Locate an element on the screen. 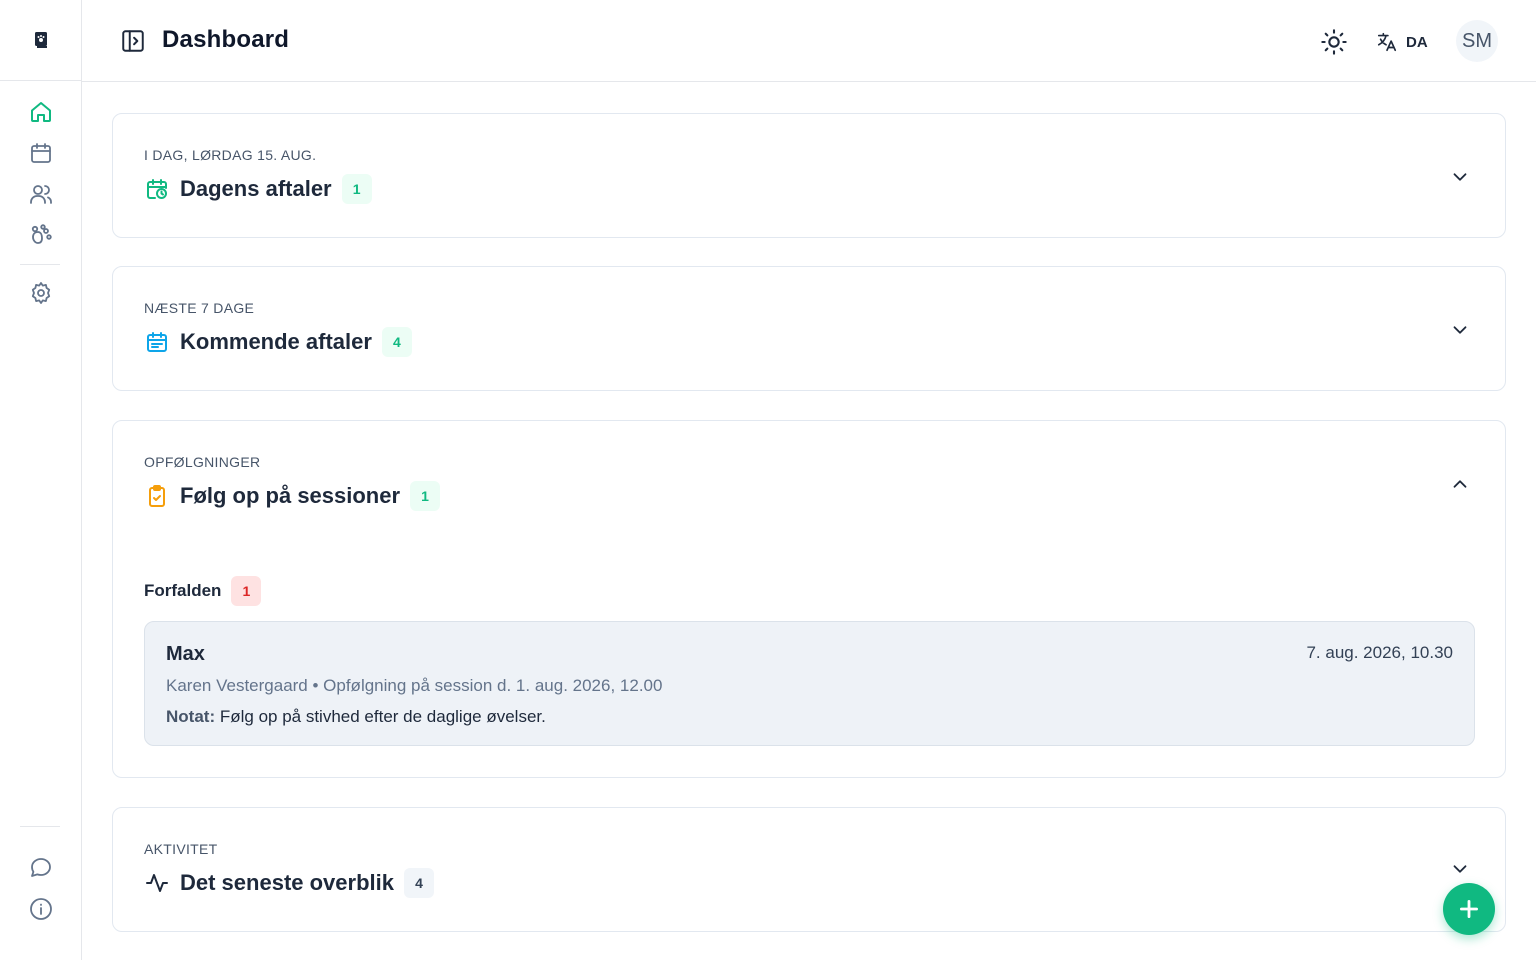 The width and height of the screenshot is (1536, 960). collapse-button is located at coordinates (1460, 484).